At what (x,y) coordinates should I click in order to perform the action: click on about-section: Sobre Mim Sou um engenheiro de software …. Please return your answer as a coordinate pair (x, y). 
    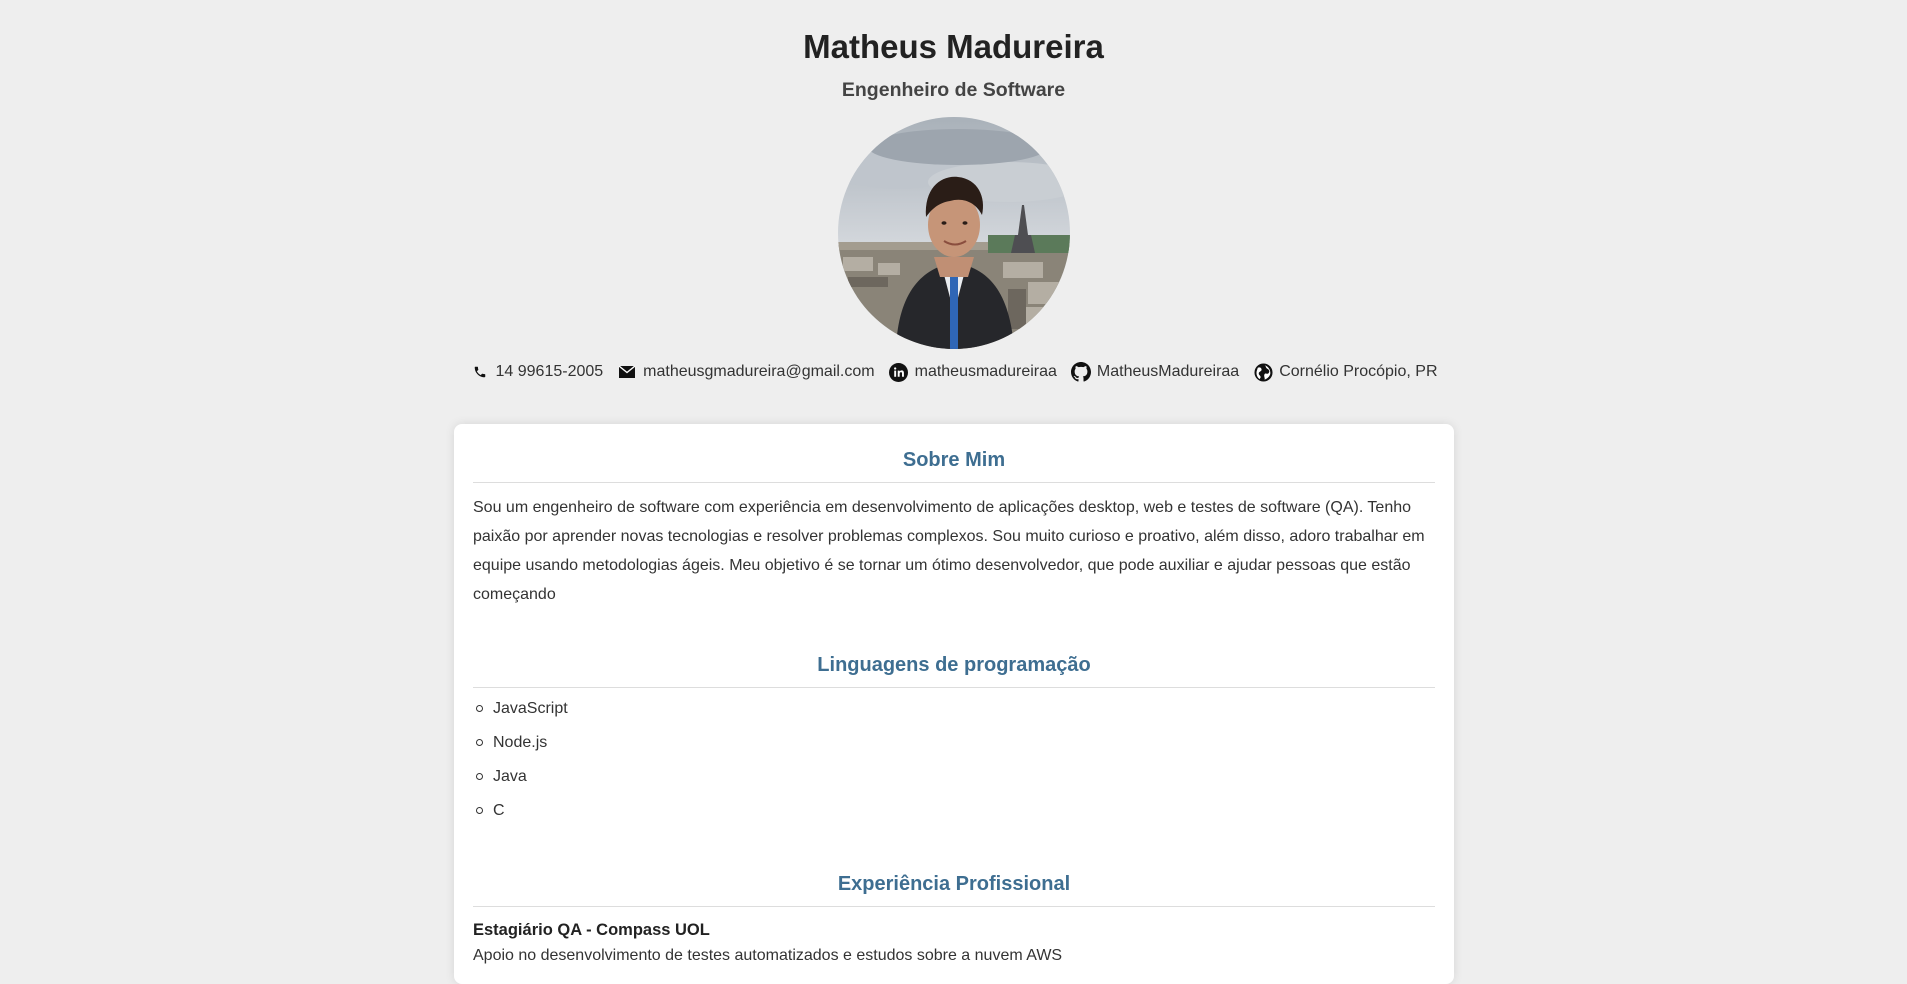
    Looking at the image, I should click on (954, 516).